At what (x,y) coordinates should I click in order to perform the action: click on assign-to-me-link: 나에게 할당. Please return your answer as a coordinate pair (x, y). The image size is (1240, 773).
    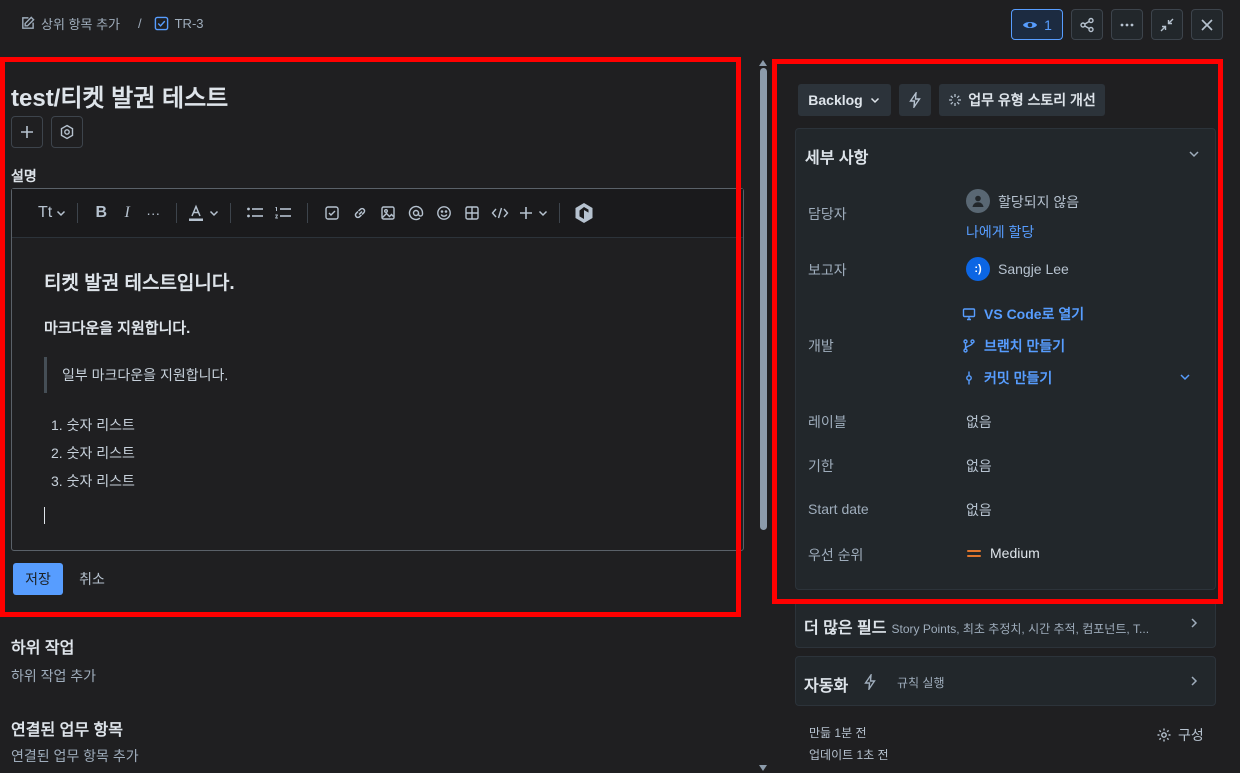
    Looking at the image, I should click on (1000, 232).